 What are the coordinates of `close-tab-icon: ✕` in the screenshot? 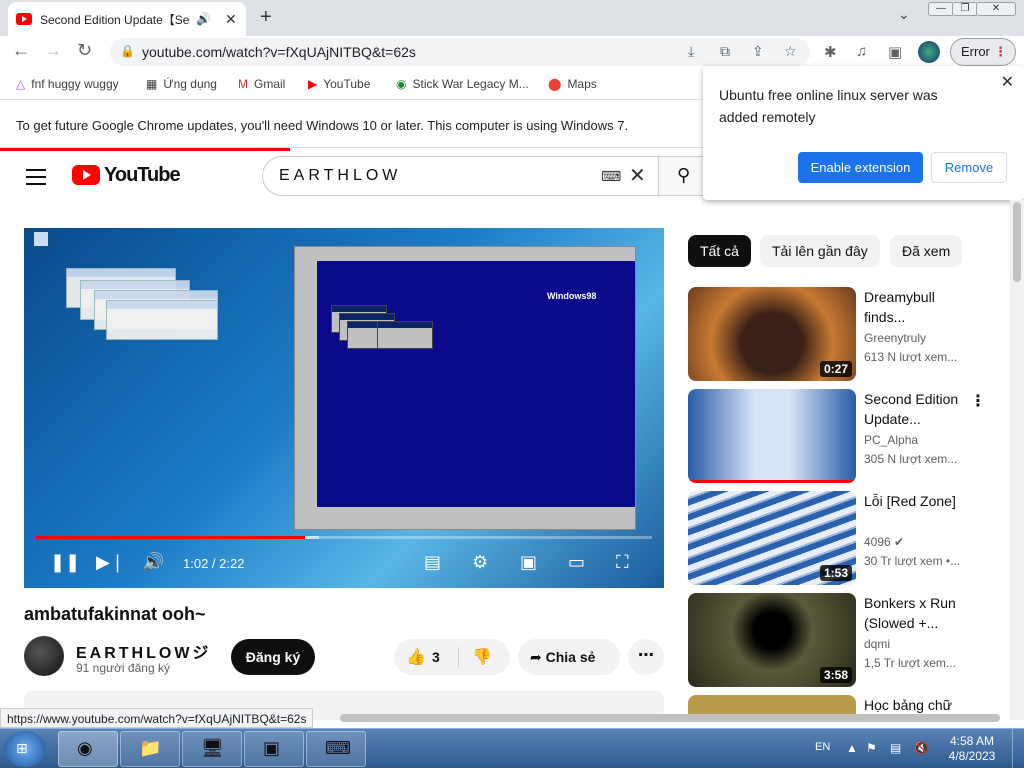 It's located at (231, 19).